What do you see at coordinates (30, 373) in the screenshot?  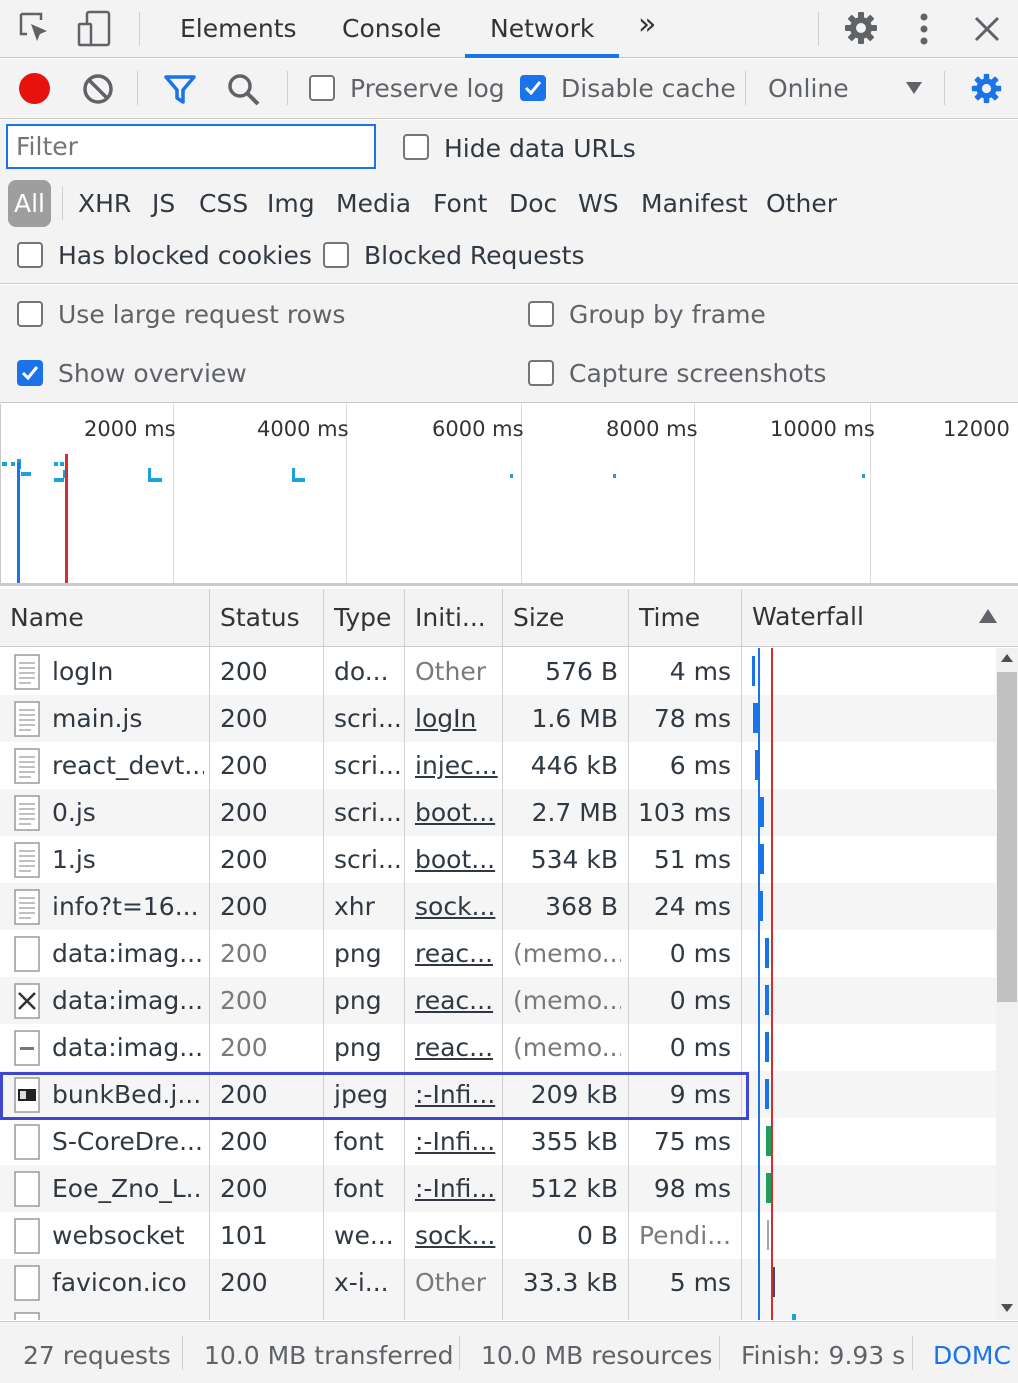 I see `show-overview-checkbox` at bounding box center [30, 373].